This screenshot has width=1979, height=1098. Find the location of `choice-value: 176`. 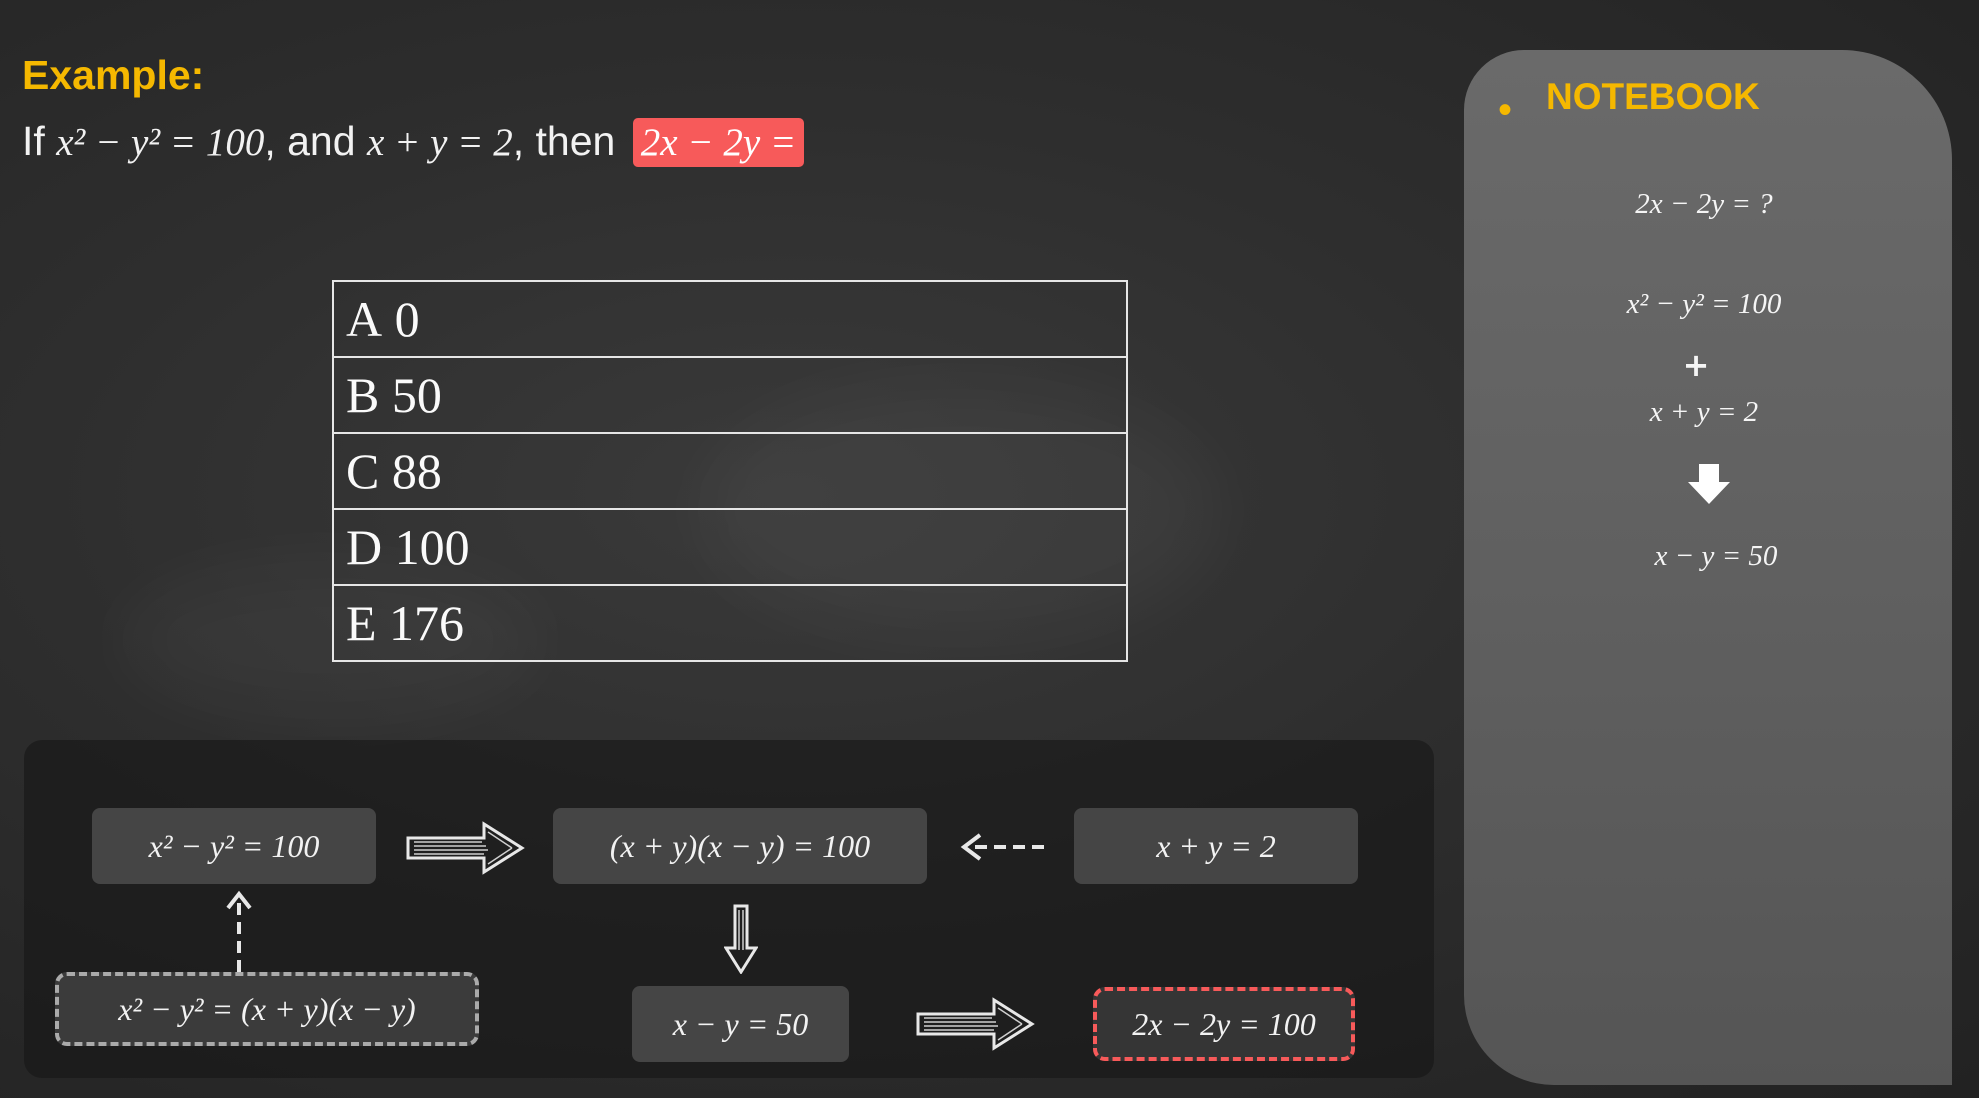

choice-value: 176 is located at coordinates (427, 623).